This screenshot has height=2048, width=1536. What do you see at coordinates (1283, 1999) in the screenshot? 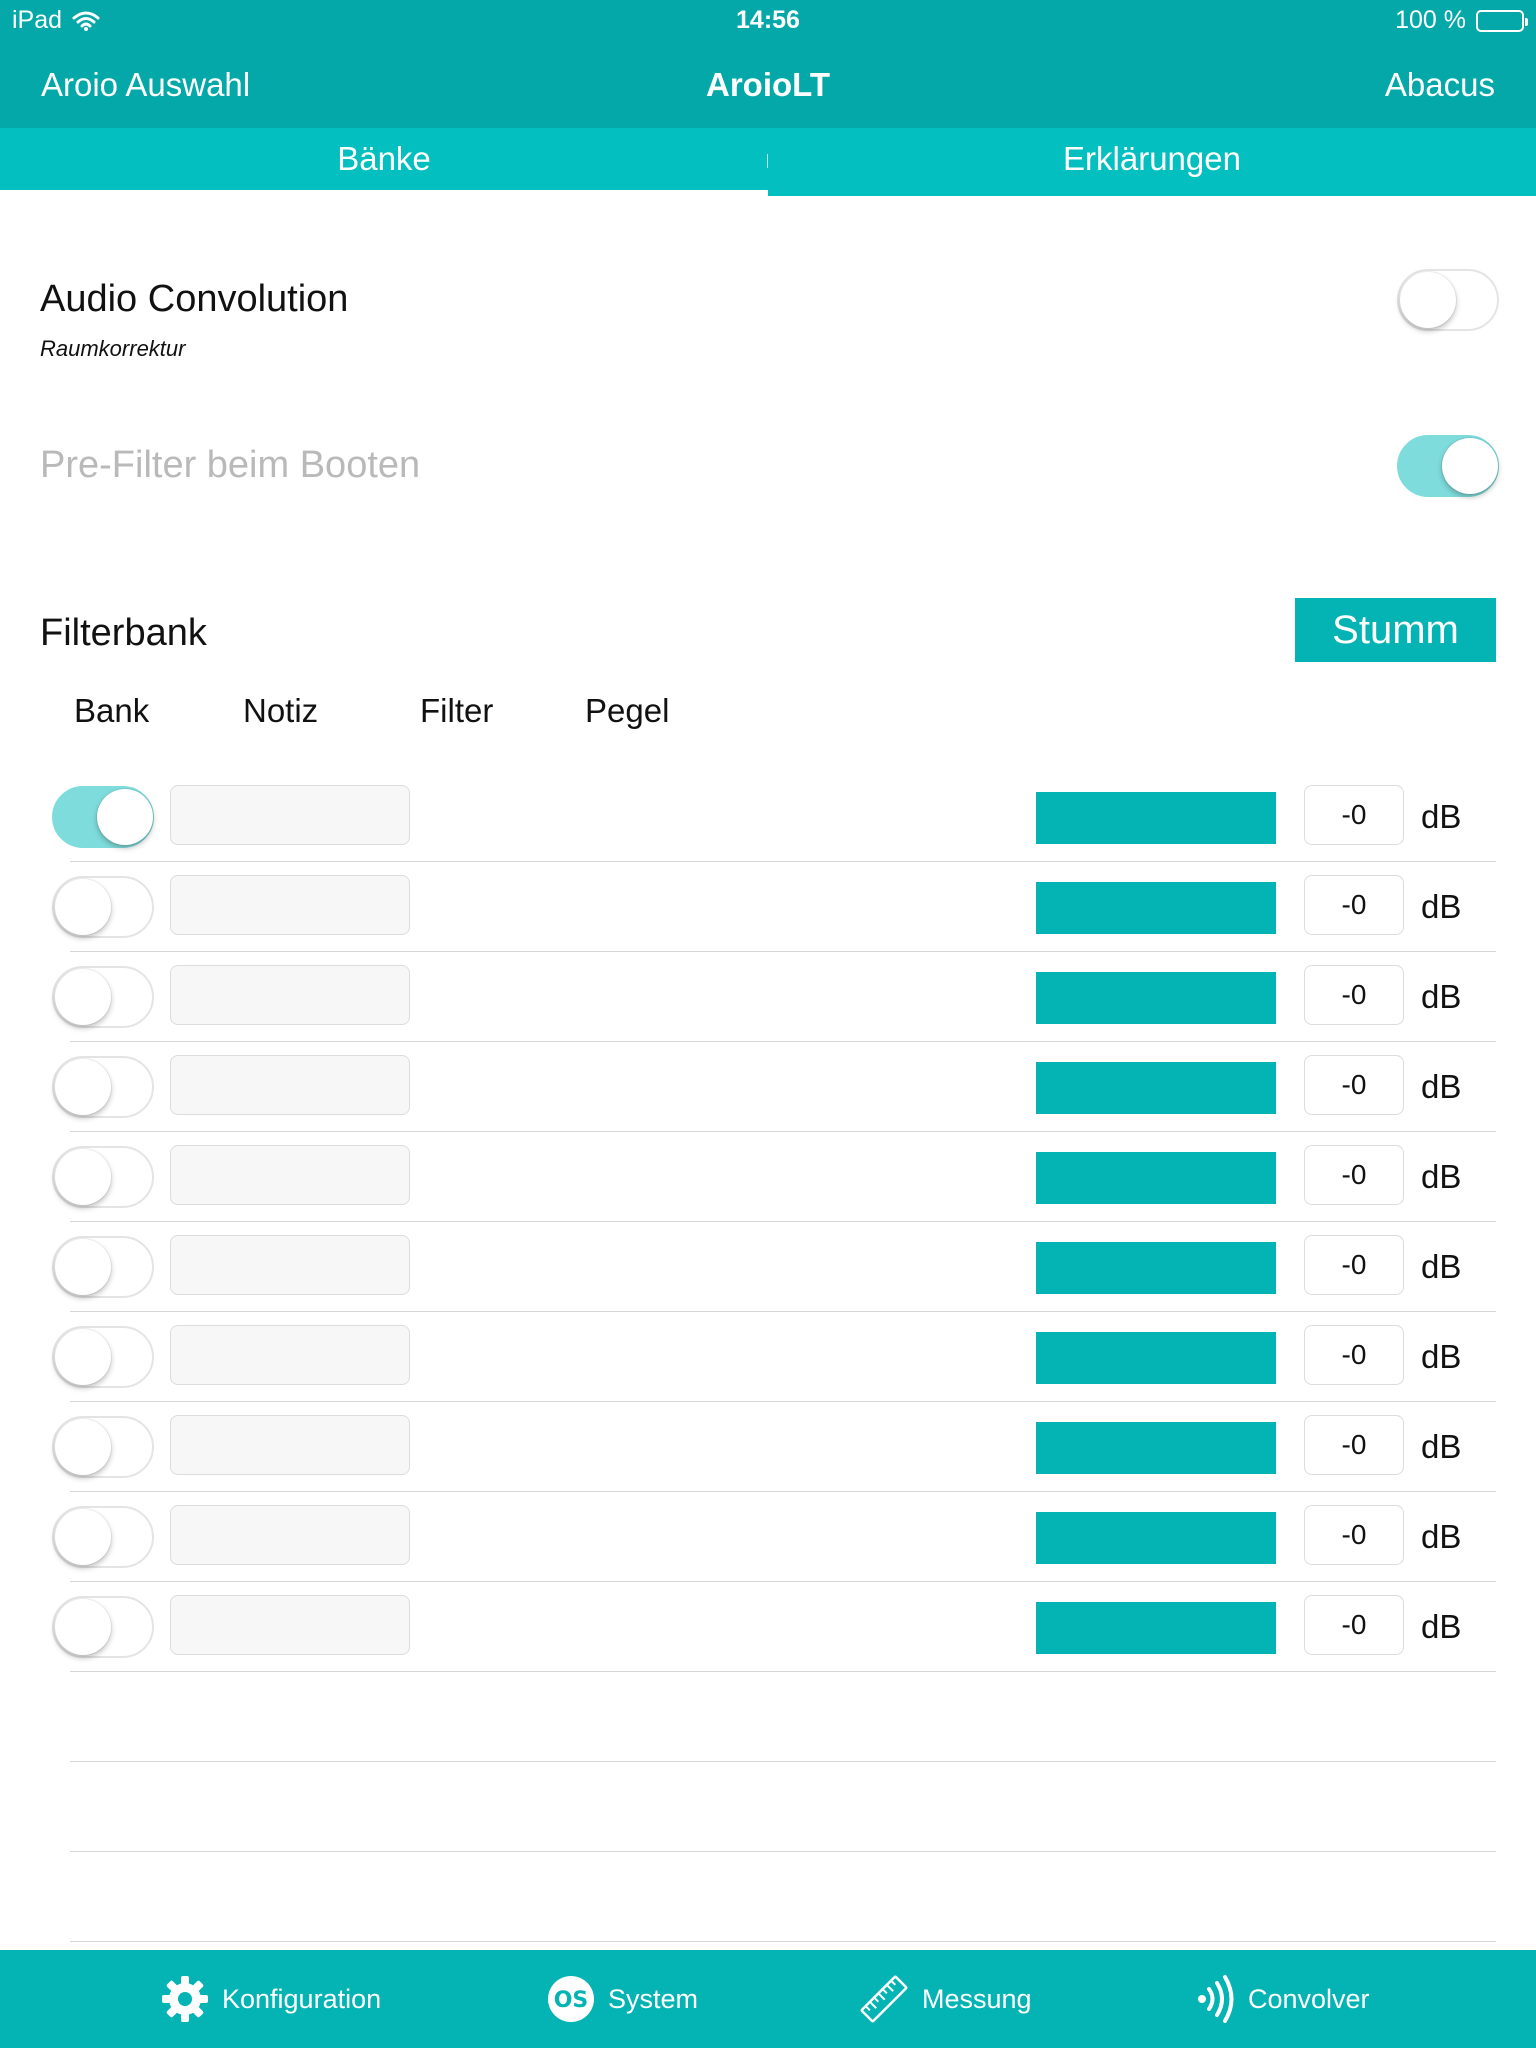
I see `bottom-tab-convolver: Convolver` at bounding box center [1283, 1999].